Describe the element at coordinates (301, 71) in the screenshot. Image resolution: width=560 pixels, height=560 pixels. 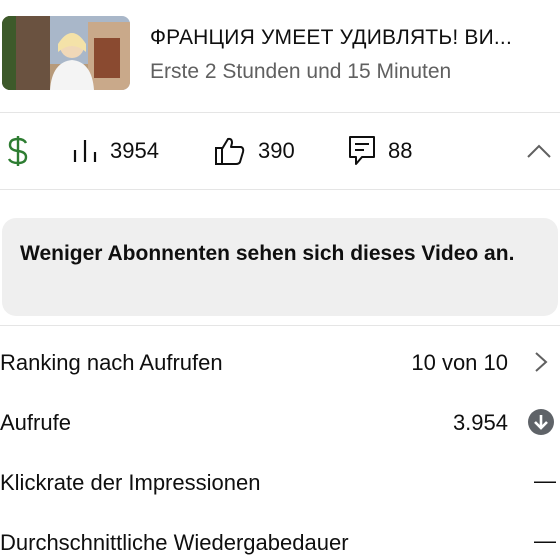
I see `video-time-range: Erste 2 Stunden und 15 Minuten` at that location.